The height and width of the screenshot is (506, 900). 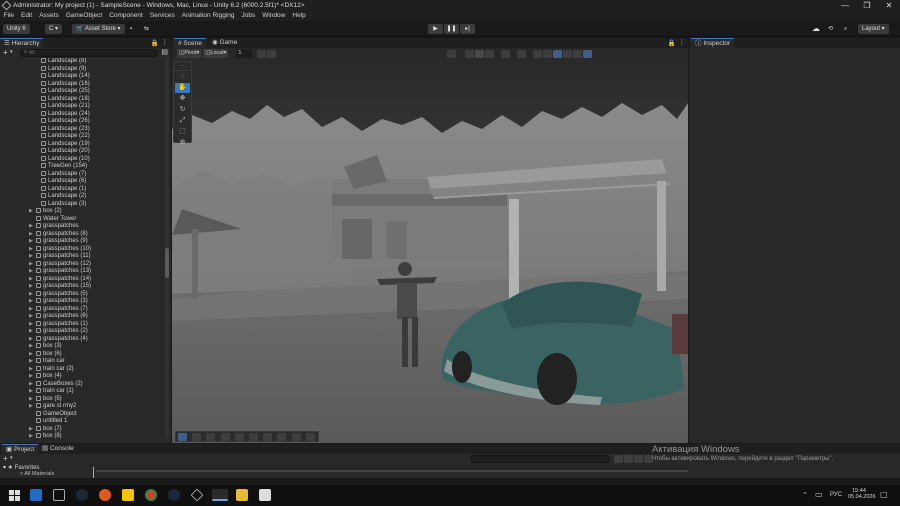 What do you see at coordinates (54, 29) in the screenshot?
I see `cloud-button: C ▾` at bounding box center [54, 29].